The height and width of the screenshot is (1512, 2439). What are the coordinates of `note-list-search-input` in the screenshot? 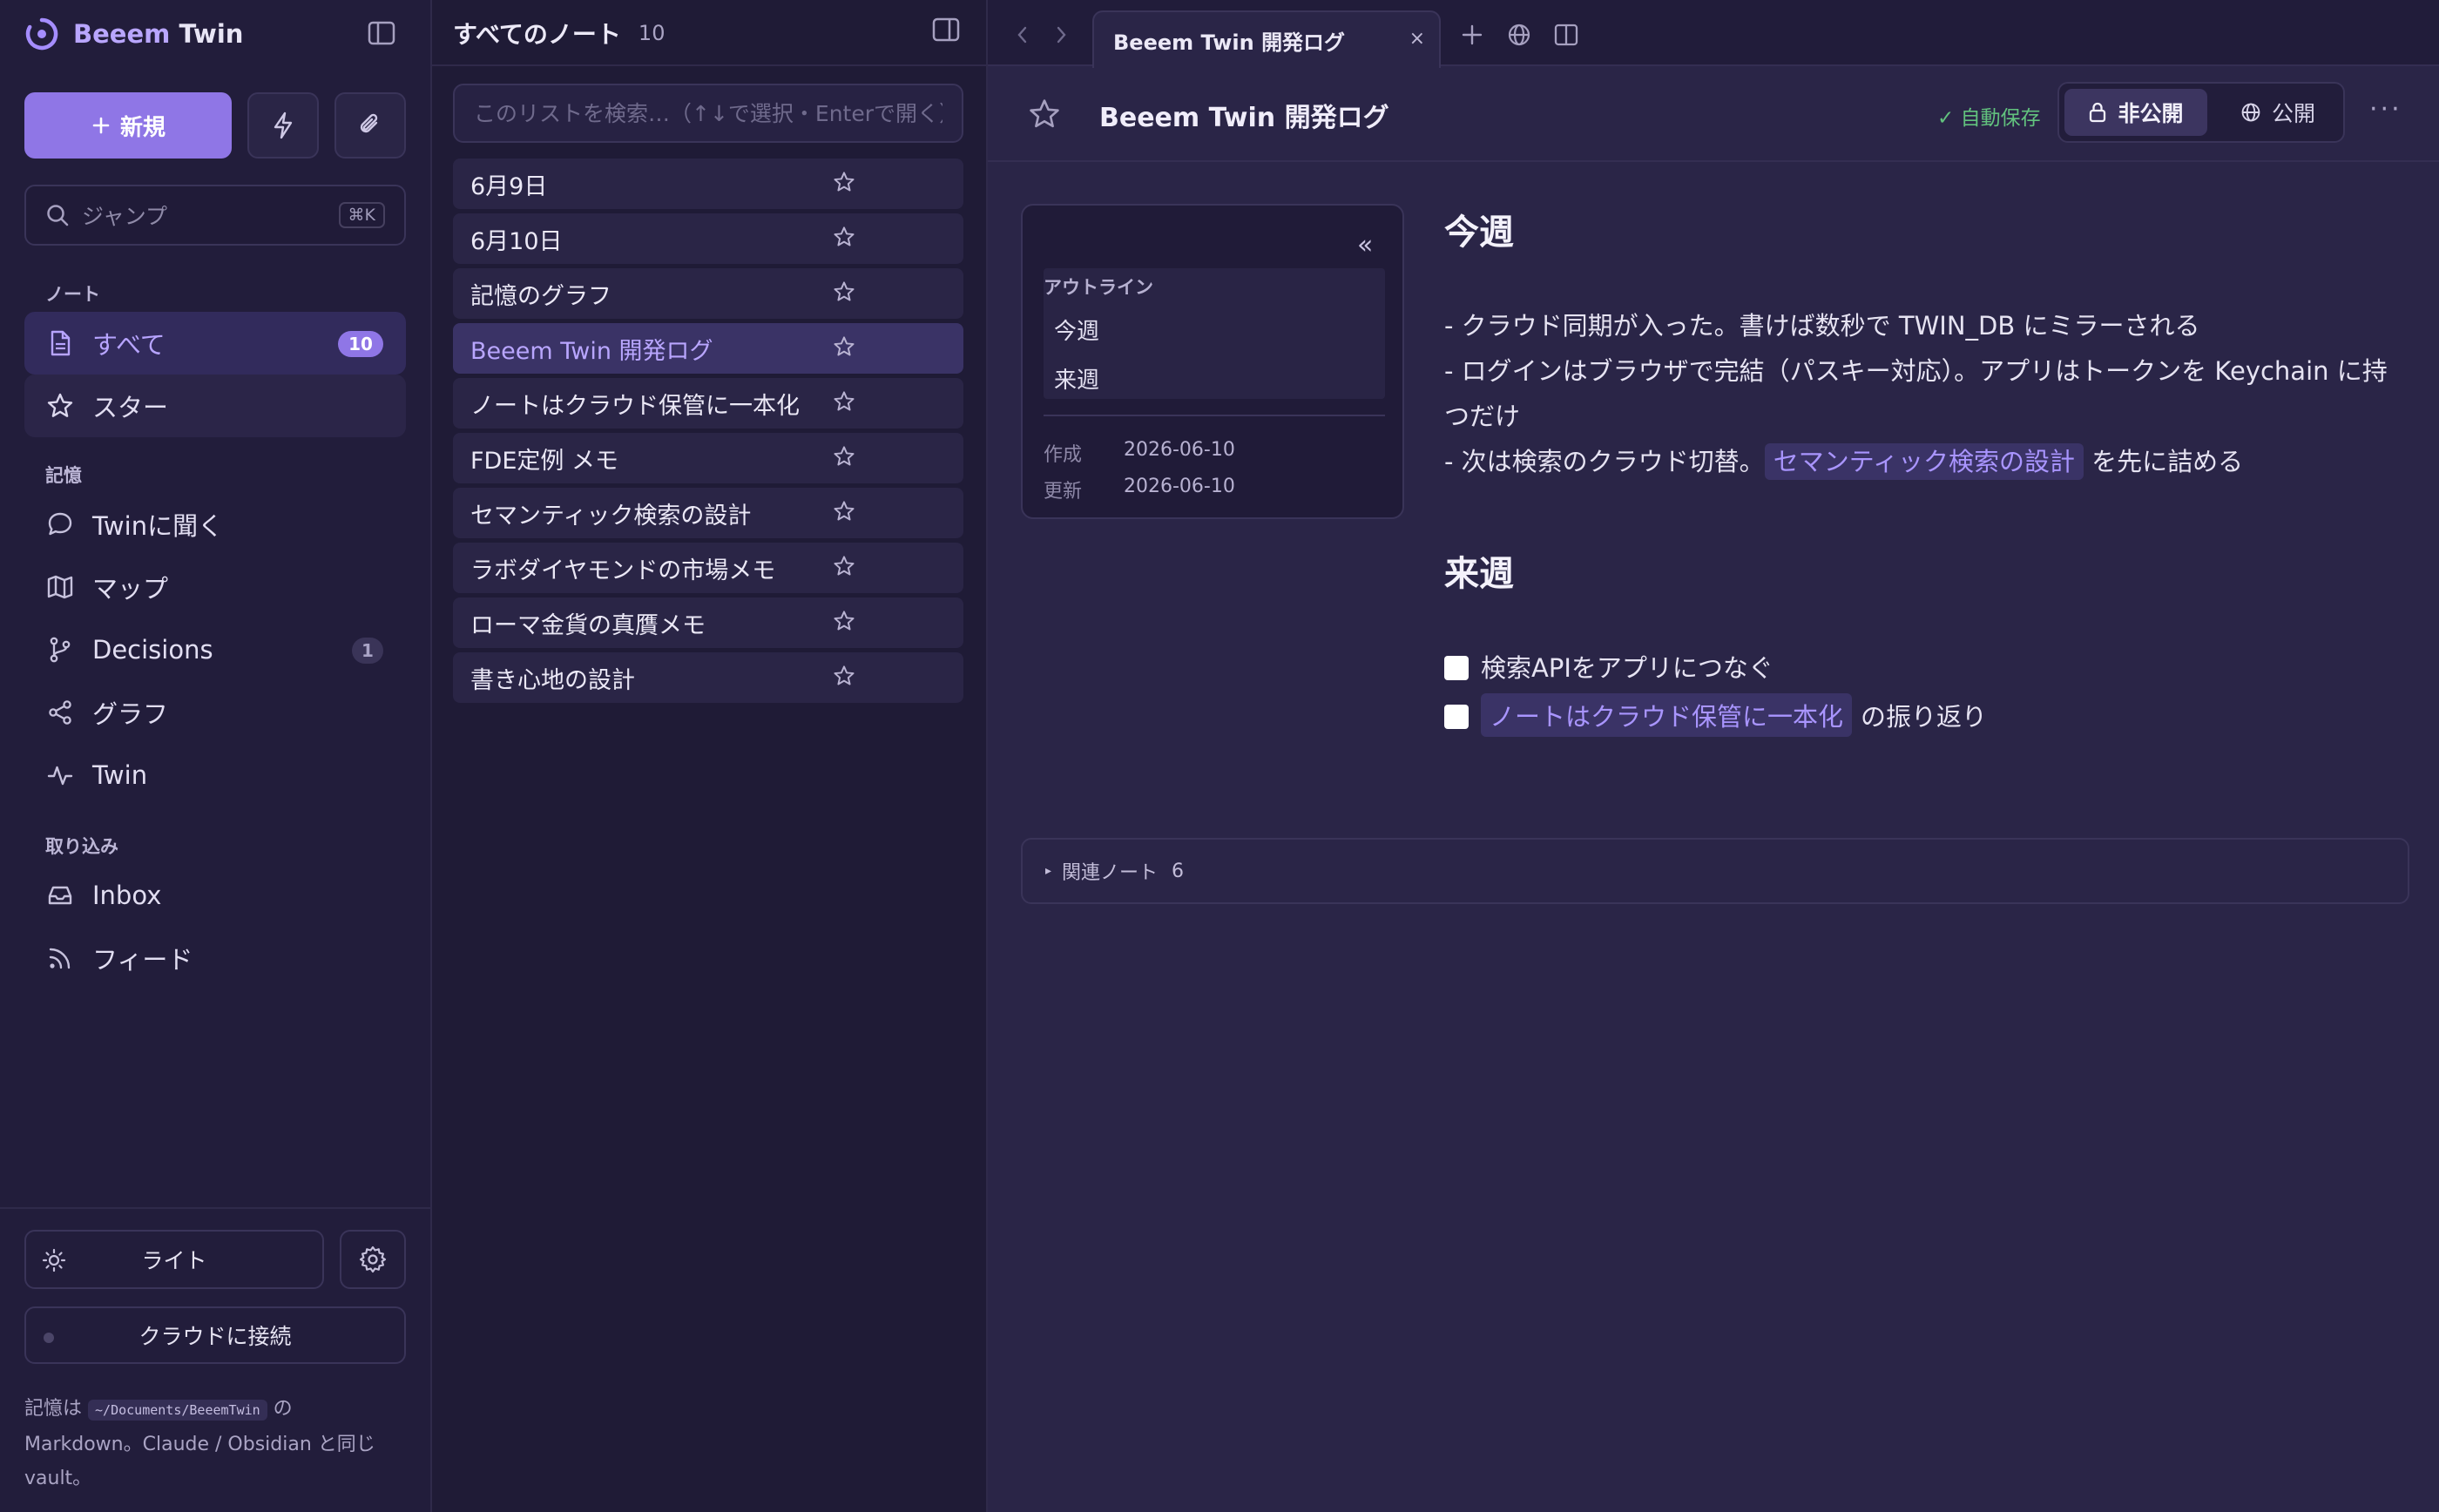 It's located at (708, 113).